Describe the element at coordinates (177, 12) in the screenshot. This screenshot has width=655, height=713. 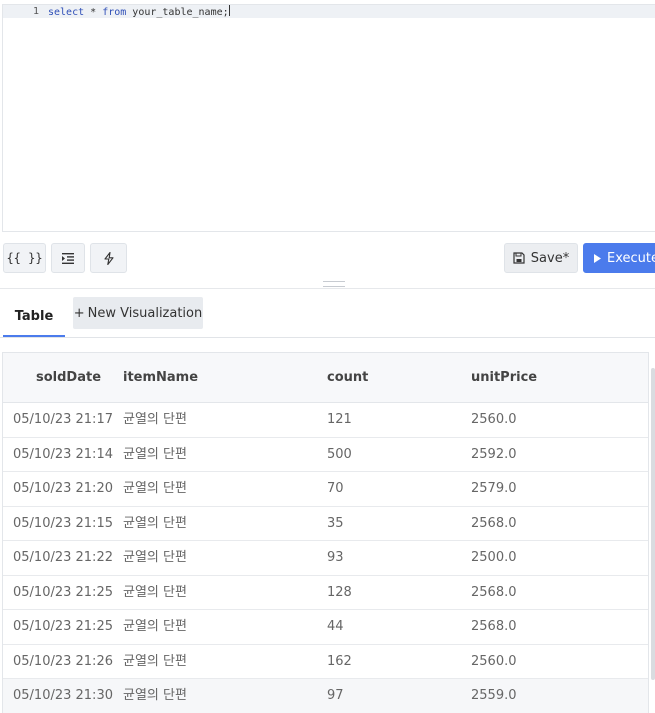
I see `table-name-token: your_table_name;` at that location.